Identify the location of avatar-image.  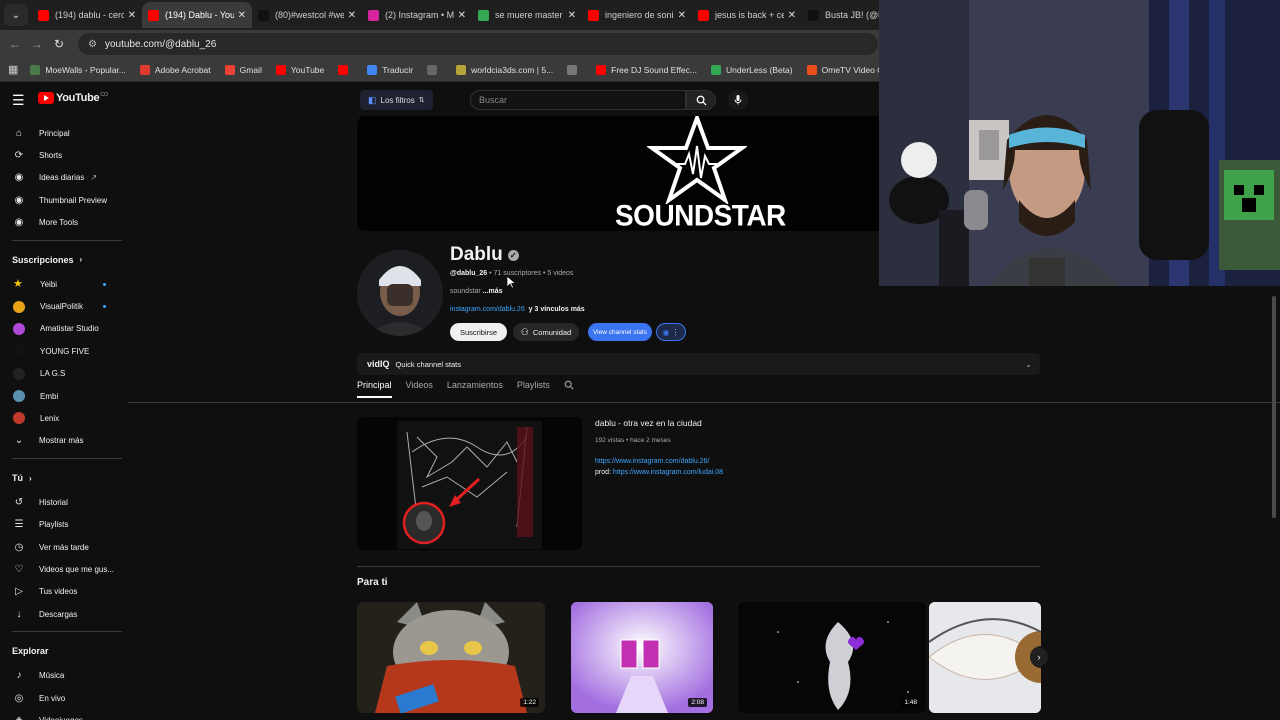
(400, 293).